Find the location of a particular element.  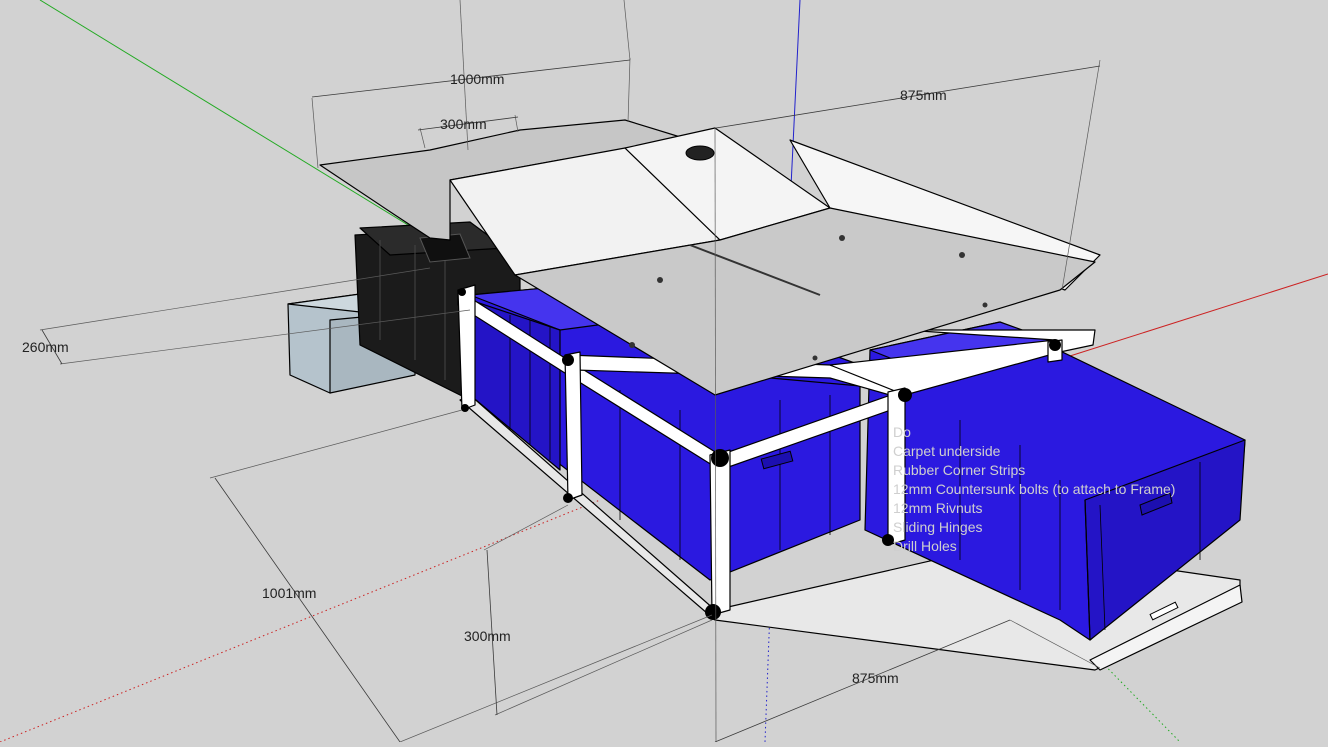

note-item: Carpet underside is located at coordinates (947, 451).